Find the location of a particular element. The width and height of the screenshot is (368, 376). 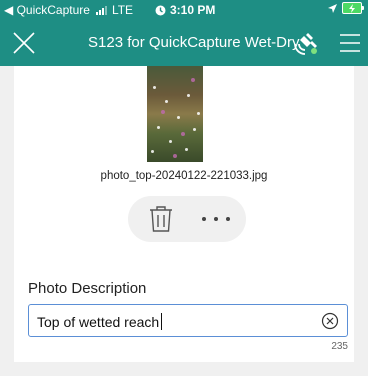

remaining-char-count: 235 is located at coordinates (339, 346).